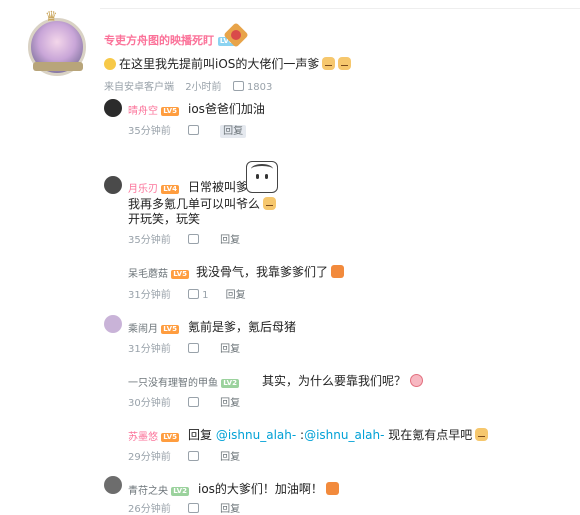  What do you see at coordinates (184, 457) in the screenshot?
I see `reply-meta: 29分钟前 回复` at bounding box center [184, 457].